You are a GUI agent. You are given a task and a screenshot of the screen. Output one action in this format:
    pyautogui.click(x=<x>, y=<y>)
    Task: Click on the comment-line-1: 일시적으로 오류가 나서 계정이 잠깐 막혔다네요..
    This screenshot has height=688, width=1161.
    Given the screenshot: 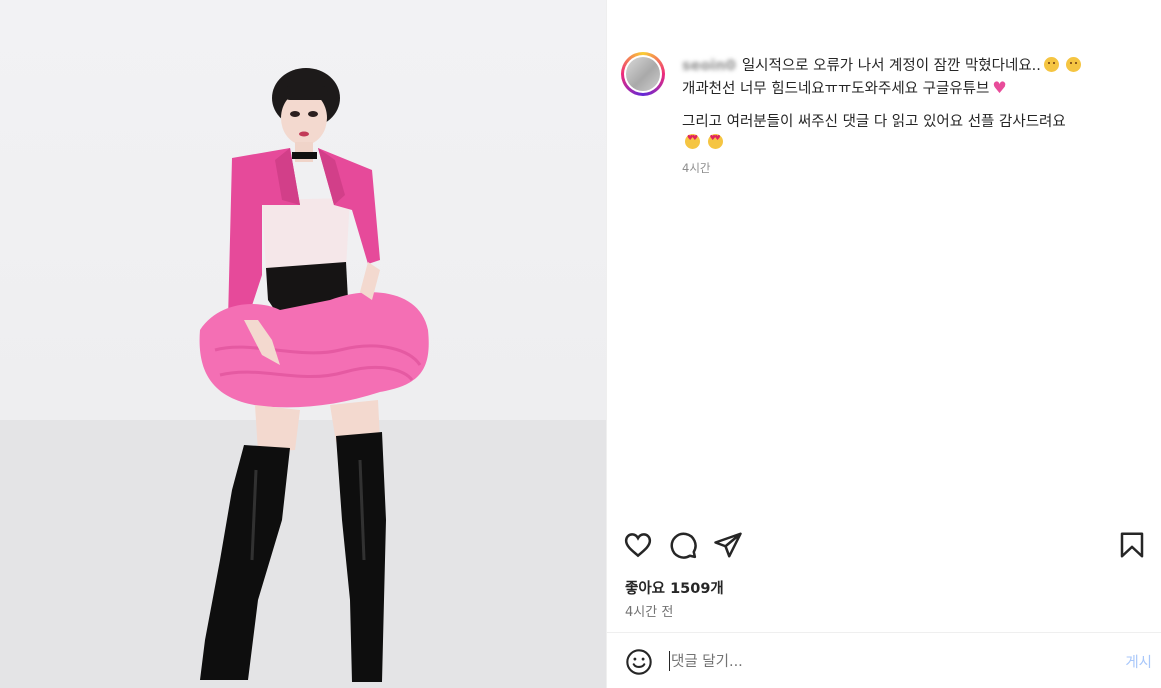 What is the action you would take?
    pyautogui.click(x=891, y=66)
    